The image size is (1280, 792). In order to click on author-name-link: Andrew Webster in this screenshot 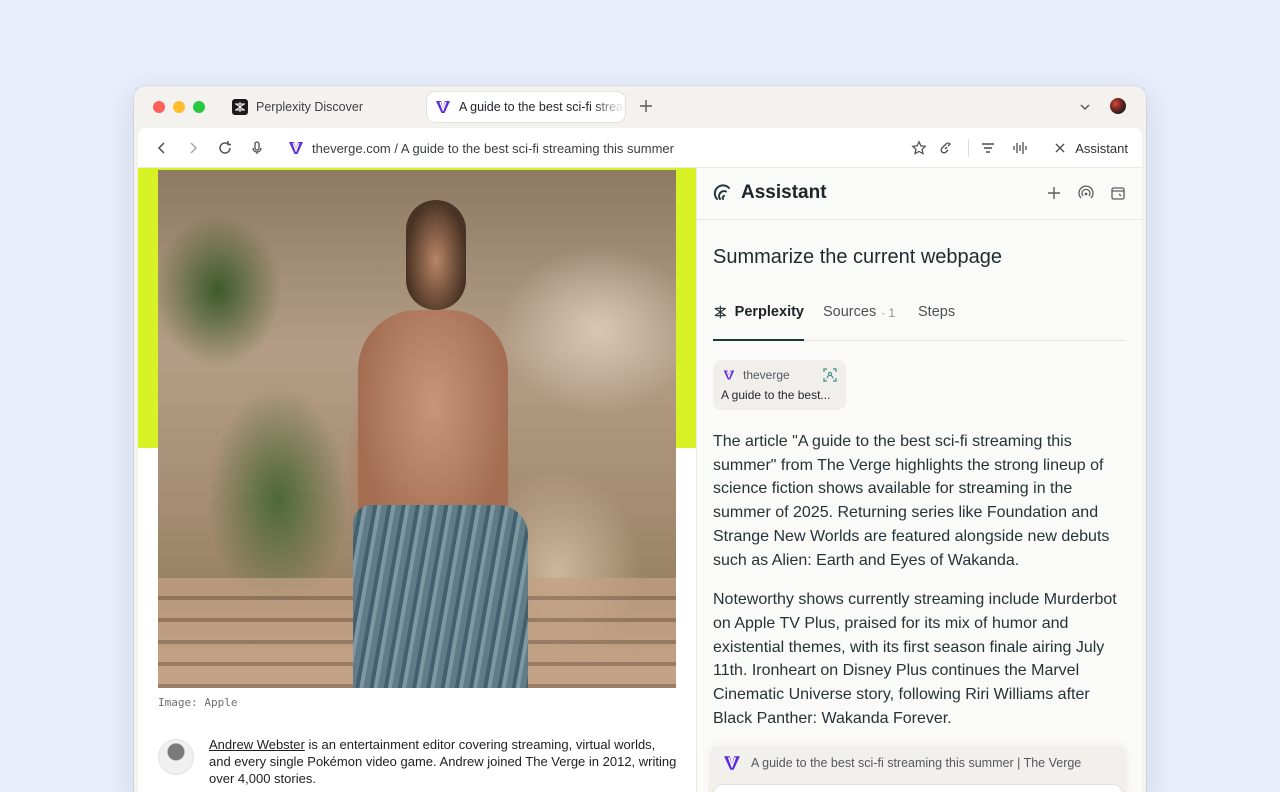, I will do `click(257, 744)`.